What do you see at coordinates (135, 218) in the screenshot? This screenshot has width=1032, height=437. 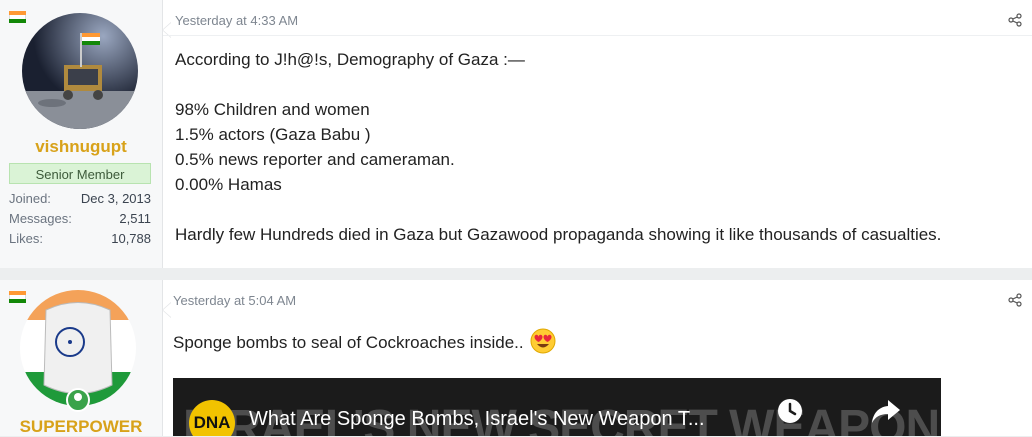 I see `messages-value: 2,511` at bounding box center [135, 218].